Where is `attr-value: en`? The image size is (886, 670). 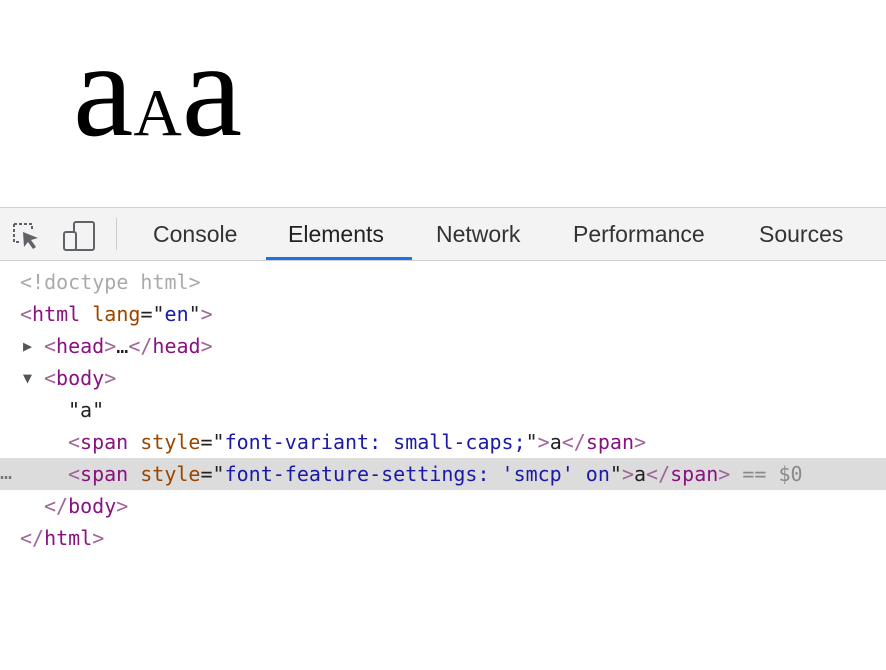
attr-value: en is located at coordinates (176, 314).